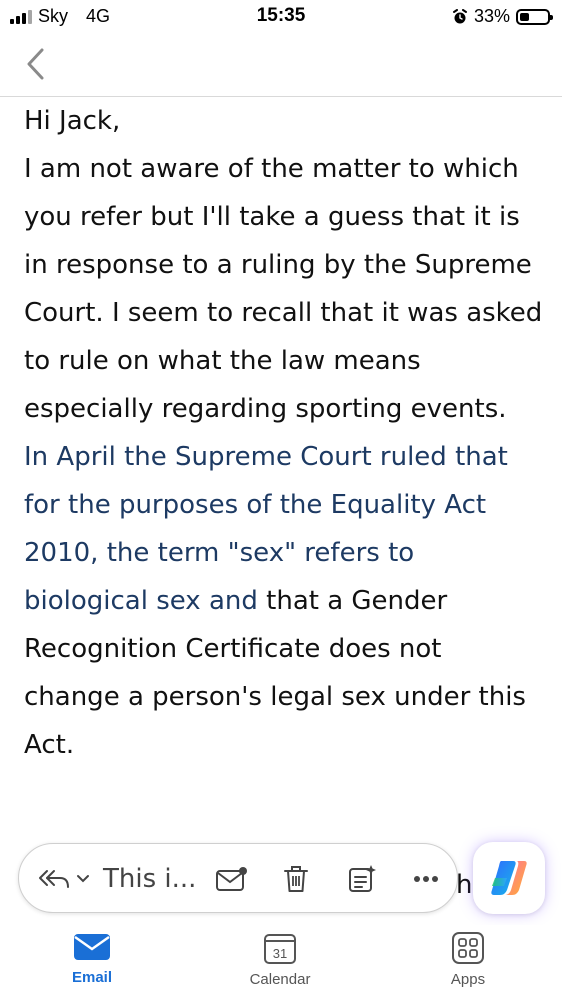 This screenshot has width=562, height=1000. What do you see at coordinates (280, 953) in the screenshot?
I see `calendar-day-number: 31` at bounding box center [280, 953].